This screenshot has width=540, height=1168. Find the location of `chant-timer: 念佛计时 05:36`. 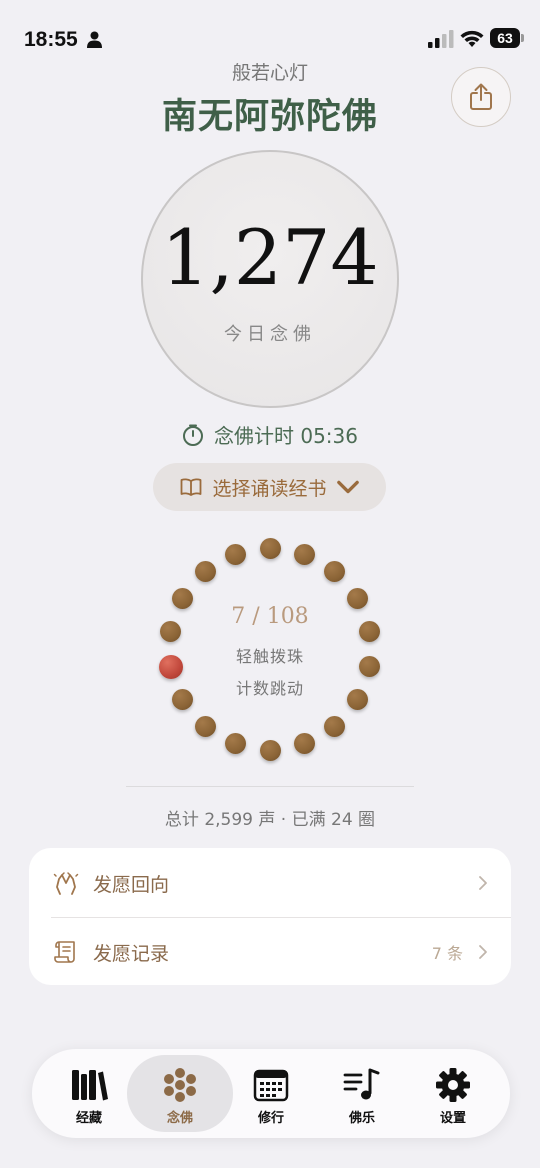

chant-timer: 念佛计时 05:36 is located at coordinates (270, 434).